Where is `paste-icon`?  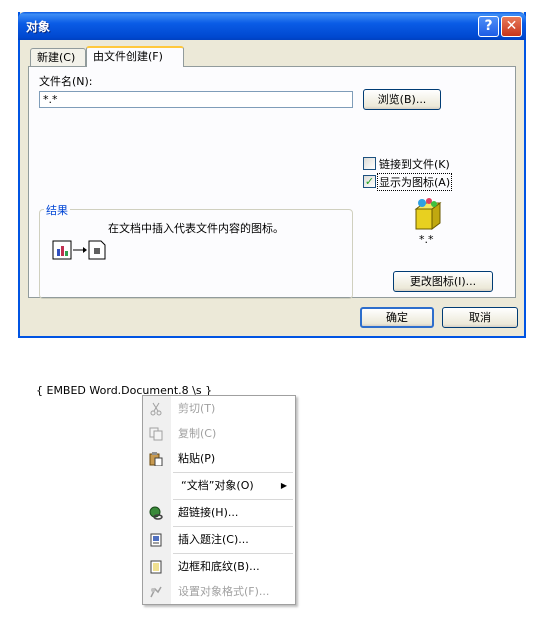
paste-icon is located at coordinates (156, 459).